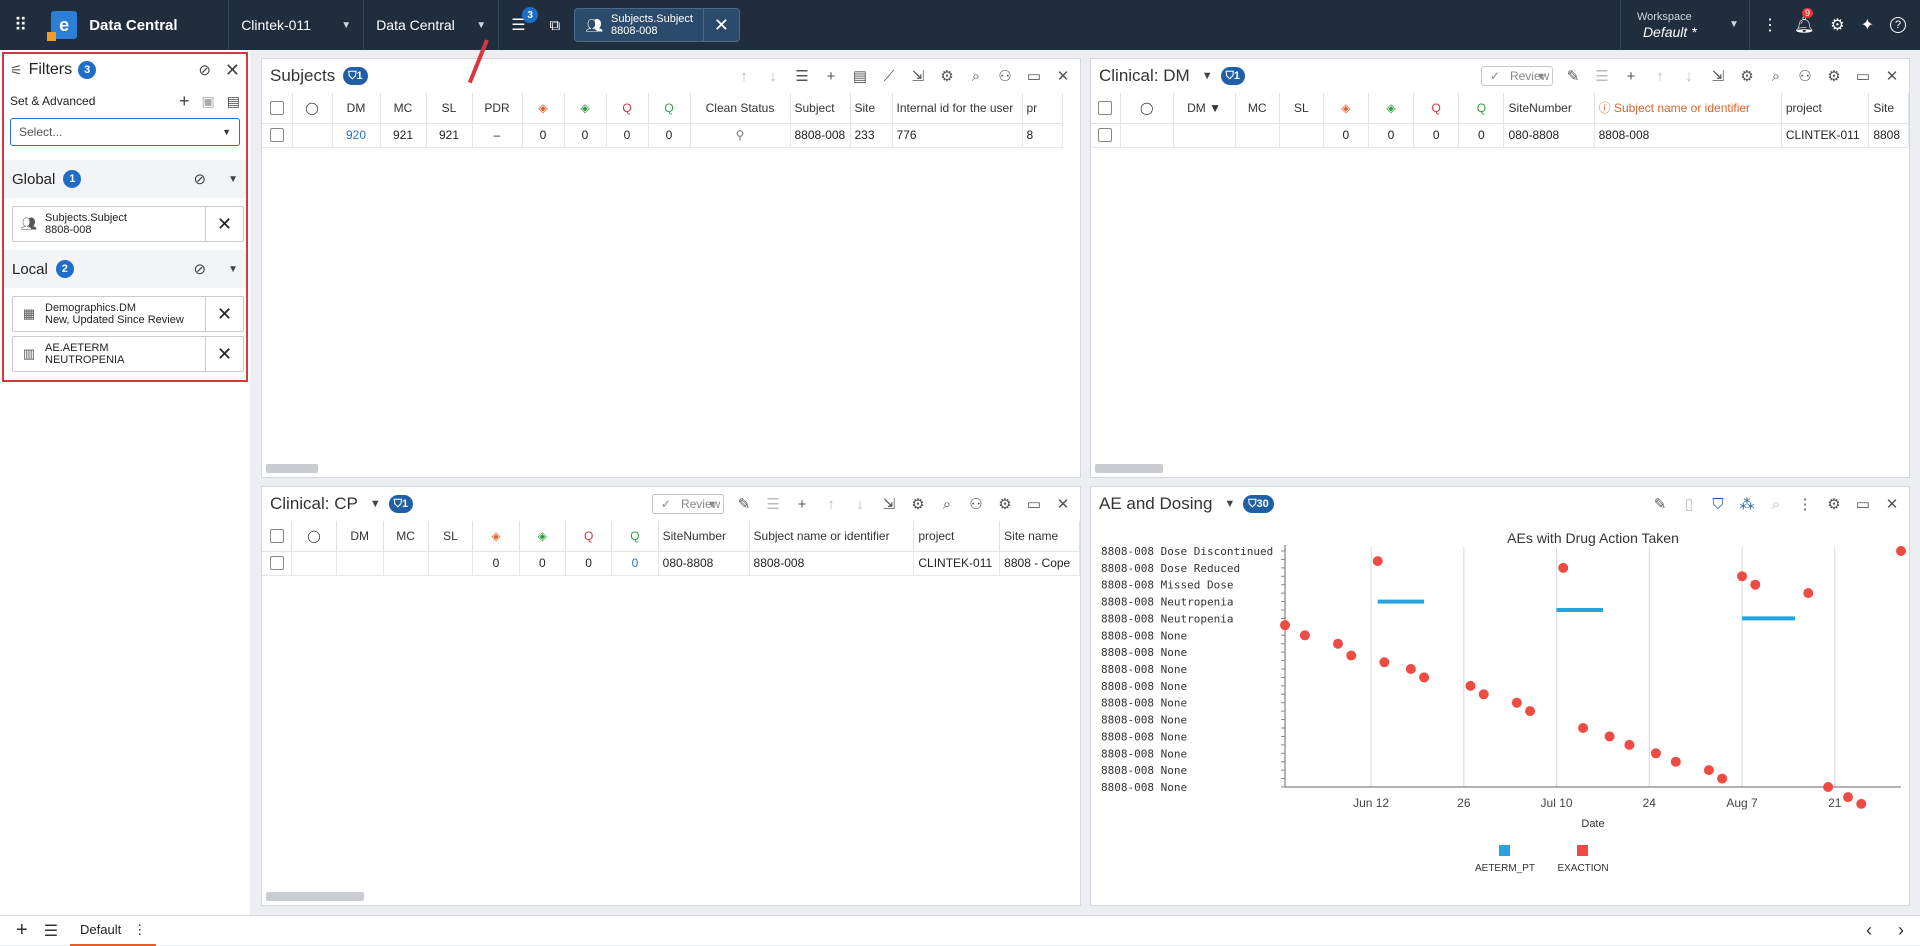 This screenshot has width=1920, height=946. Describe the element at coordinates (297, 25) in the screenshot. I see `study-selector: Clintek-011 ▼` at that location.